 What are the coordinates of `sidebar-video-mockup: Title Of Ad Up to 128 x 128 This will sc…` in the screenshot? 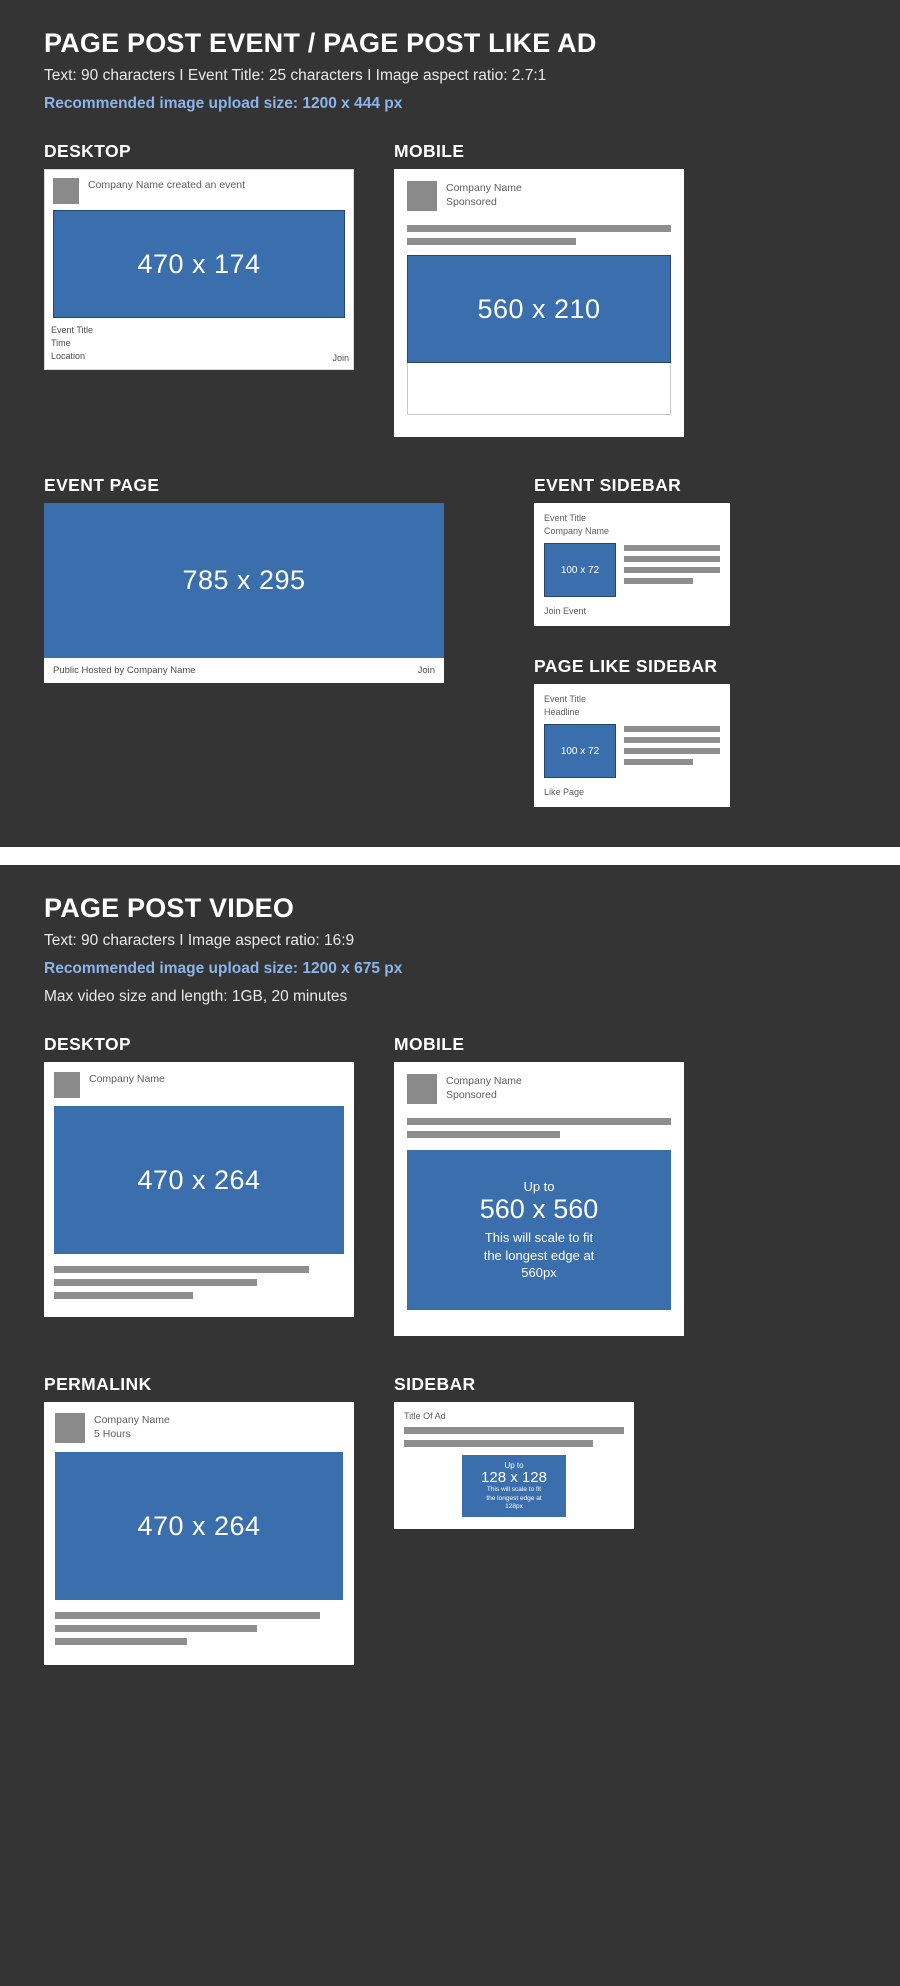 It's located at (514, 1466).